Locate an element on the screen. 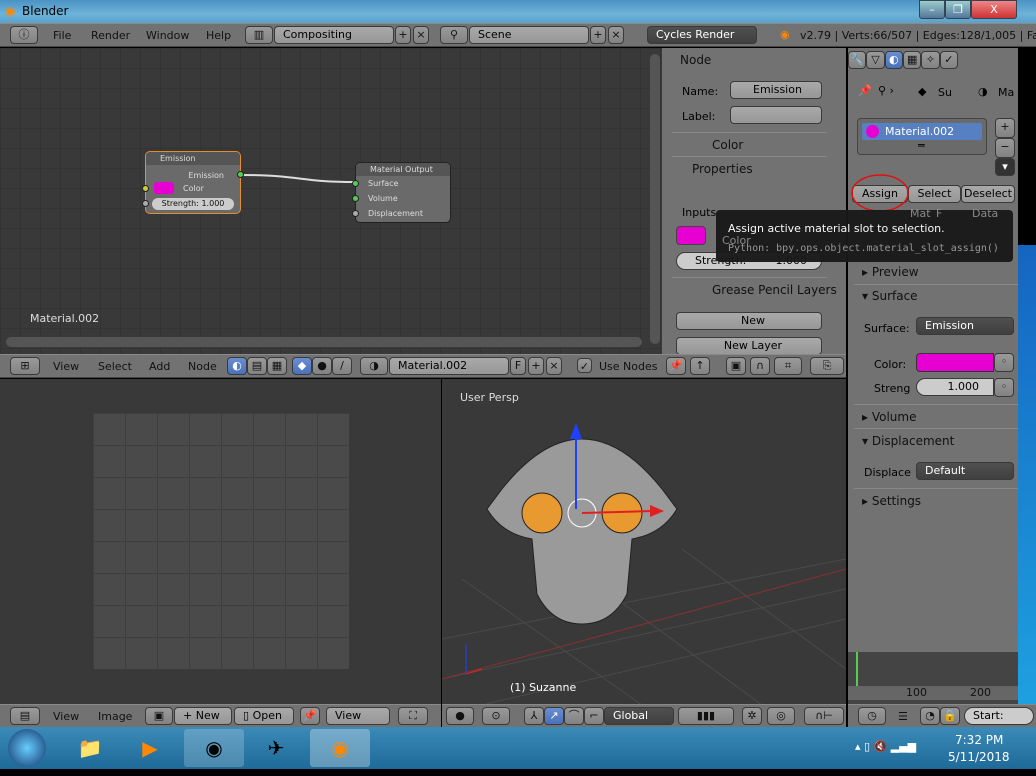 The height and width of the screenshot is (776, 1036). snap-element-icon: ⌗ is located at coordinates (788, 366).